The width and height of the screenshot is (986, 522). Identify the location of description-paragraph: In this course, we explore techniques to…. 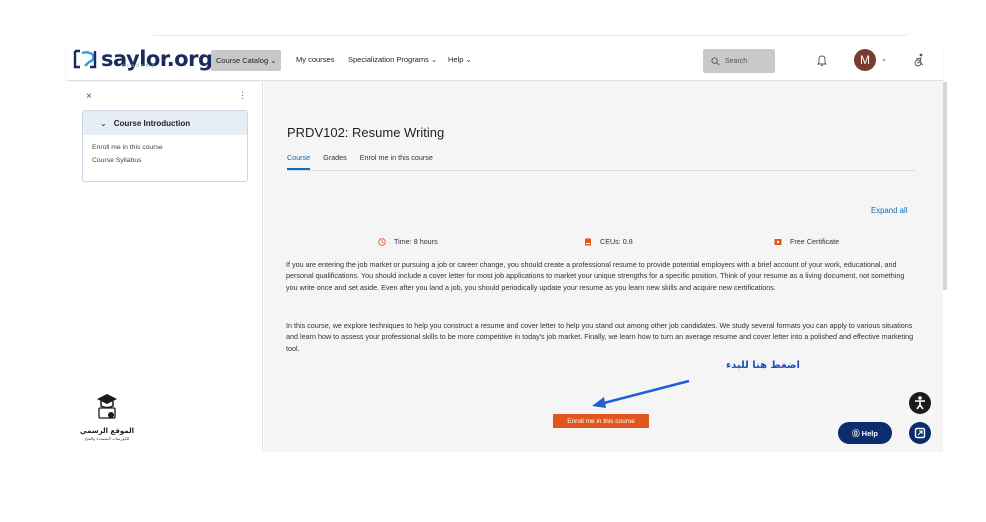
(600, 337).